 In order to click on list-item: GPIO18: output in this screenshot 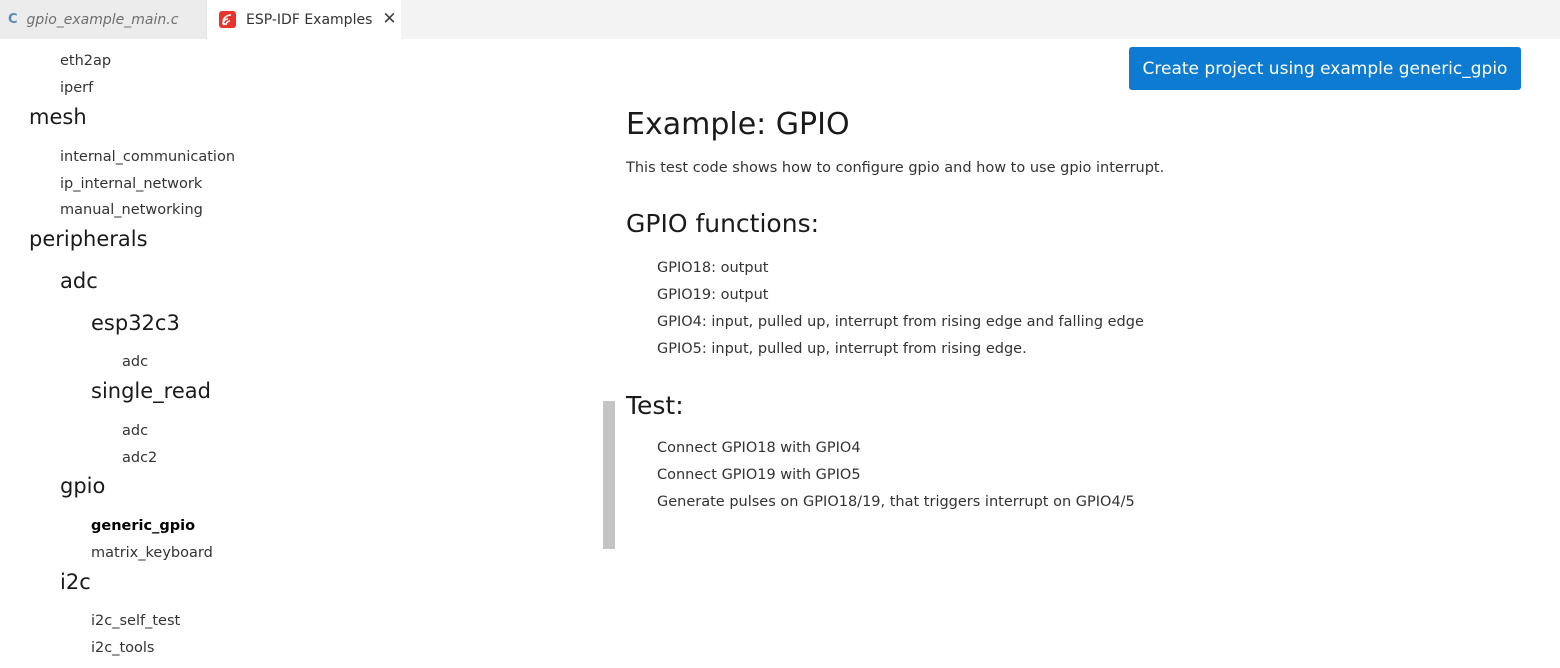, I will do `click(713, 268)`.